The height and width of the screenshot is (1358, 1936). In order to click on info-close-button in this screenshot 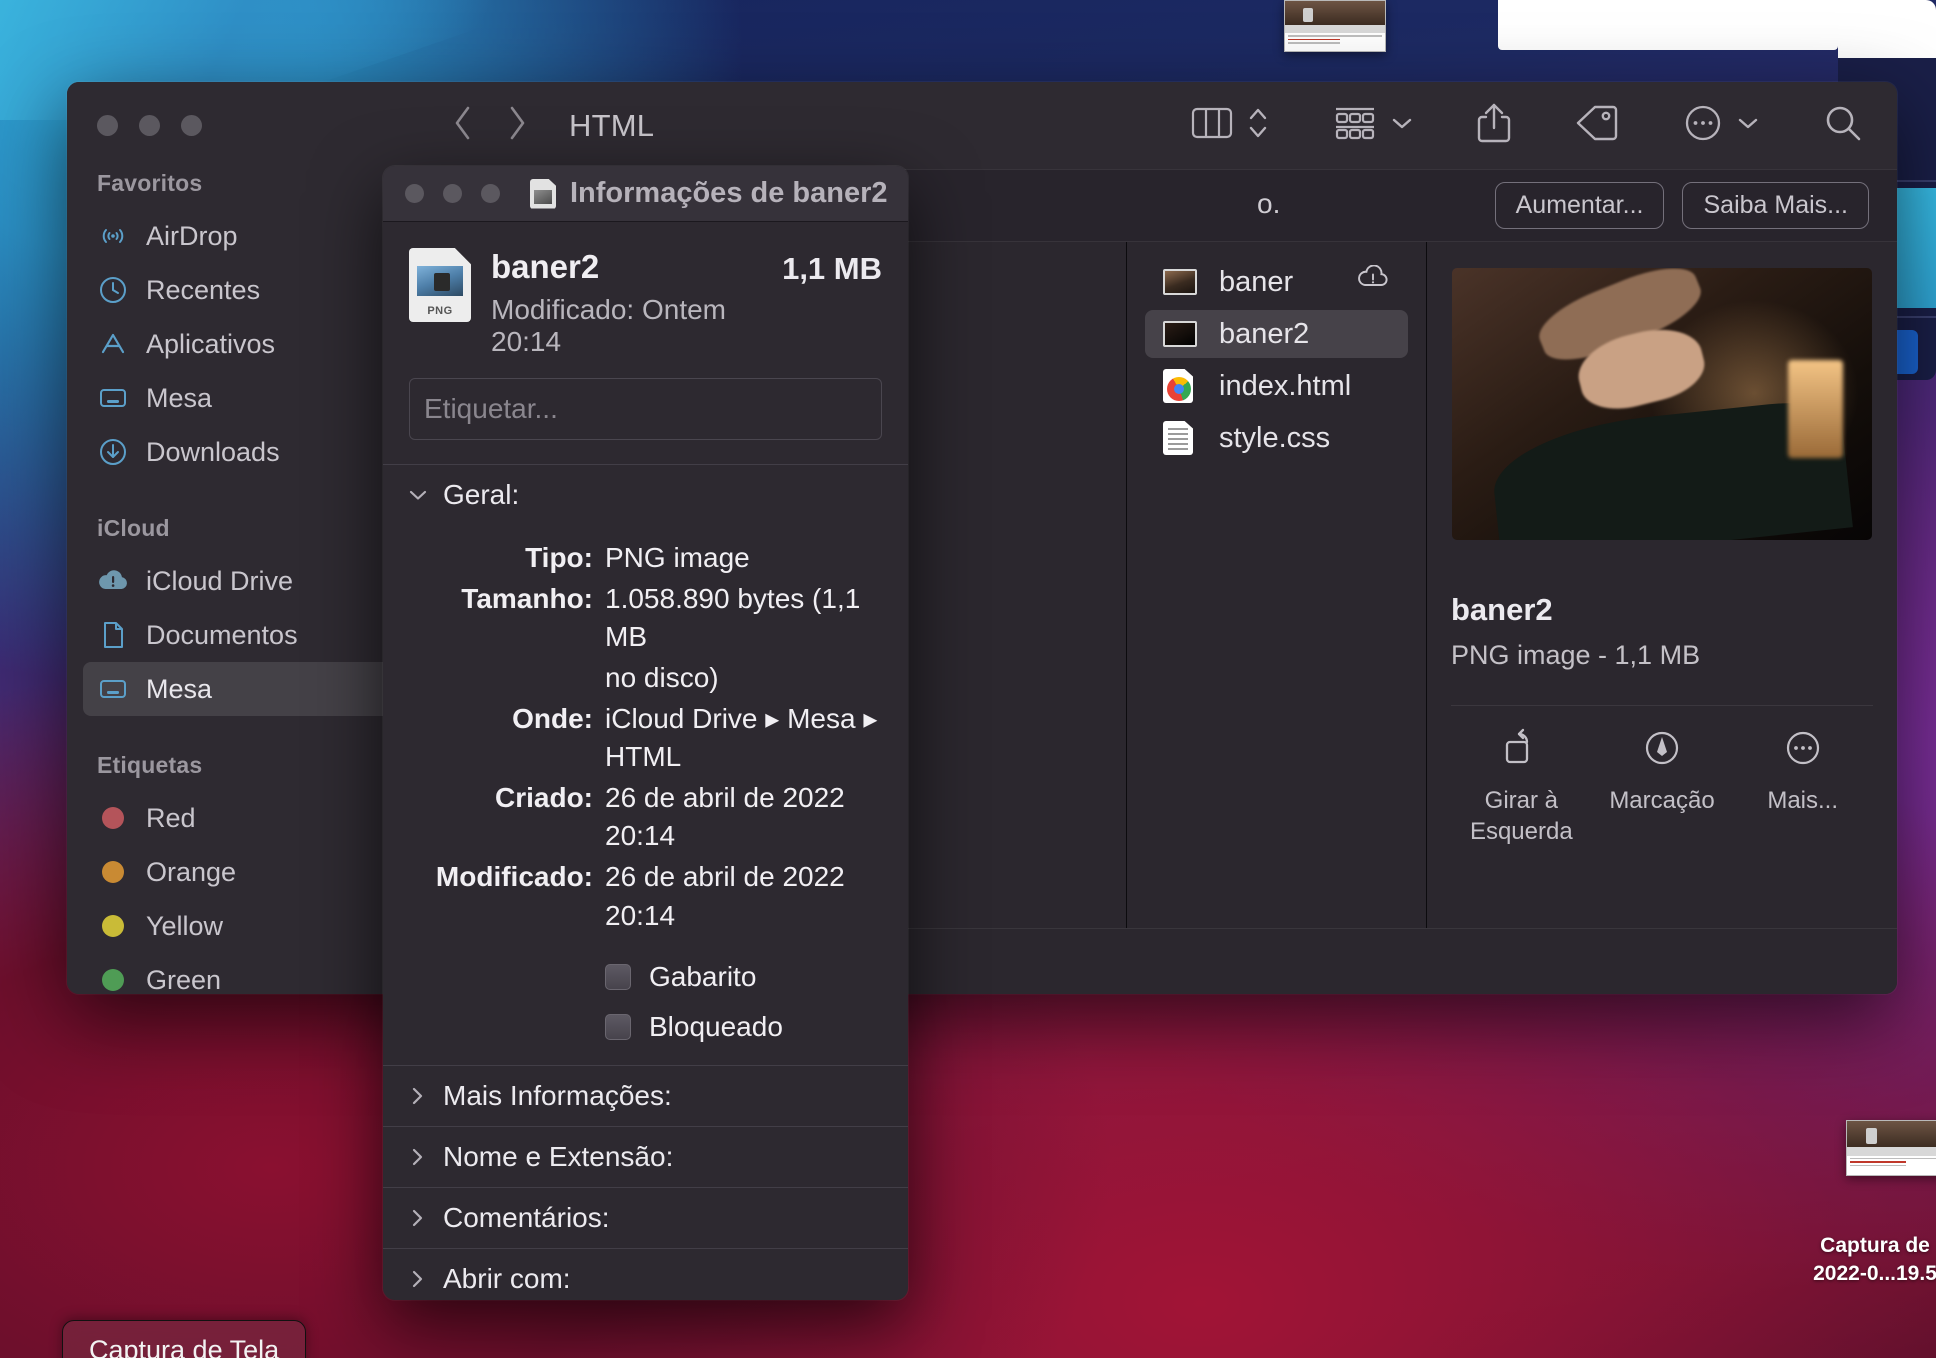, I will do `click(414, 193)`.